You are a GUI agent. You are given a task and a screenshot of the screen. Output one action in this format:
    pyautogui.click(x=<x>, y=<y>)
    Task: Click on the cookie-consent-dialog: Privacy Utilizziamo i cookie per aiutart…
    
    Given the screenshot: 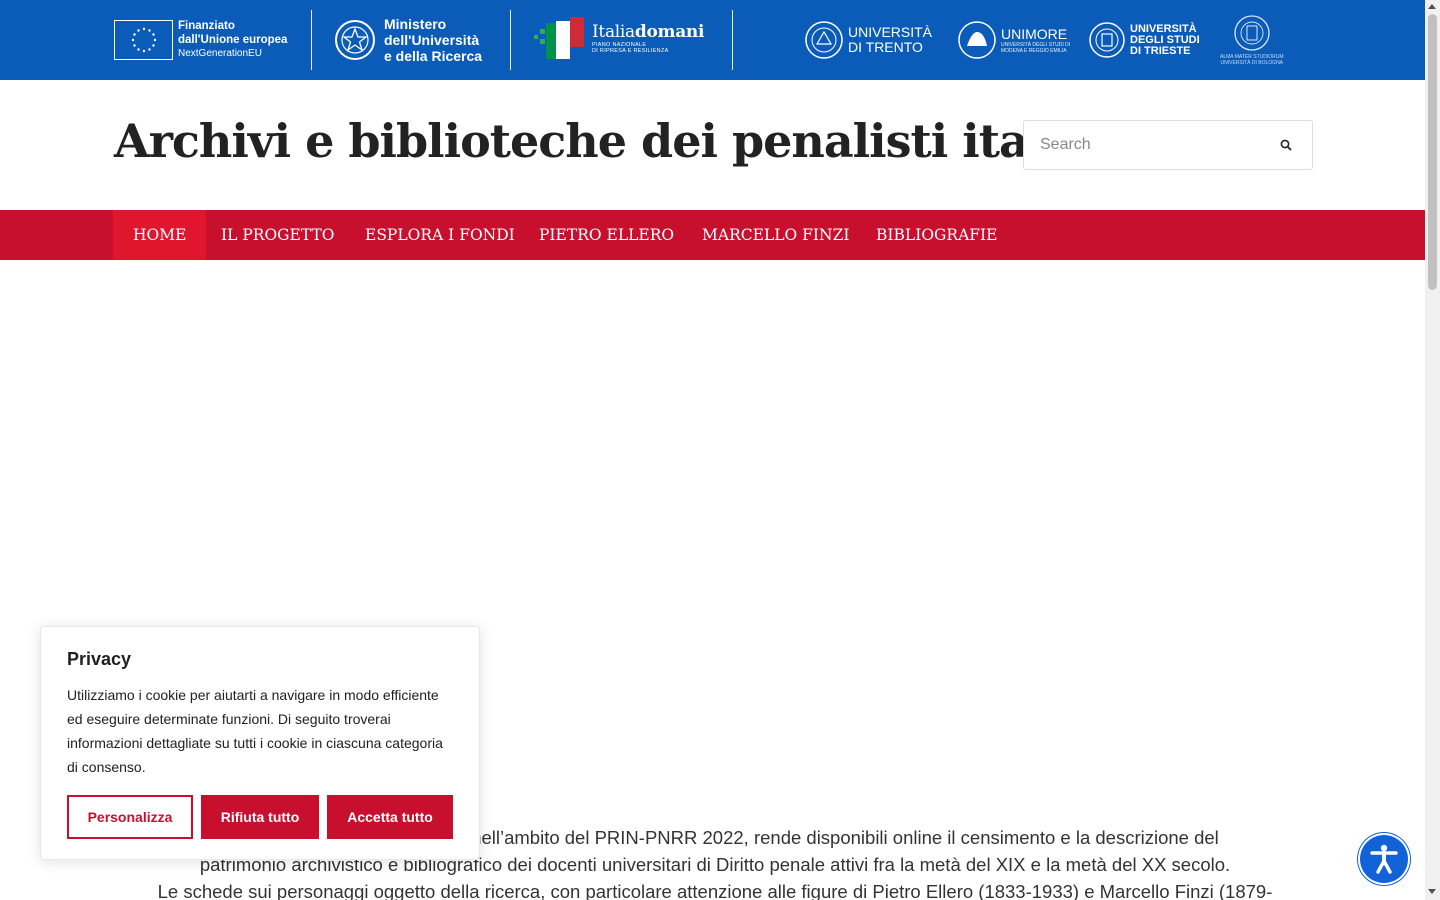 What is the action you would take?
    pyautogui.click(x=260, y=743)
    